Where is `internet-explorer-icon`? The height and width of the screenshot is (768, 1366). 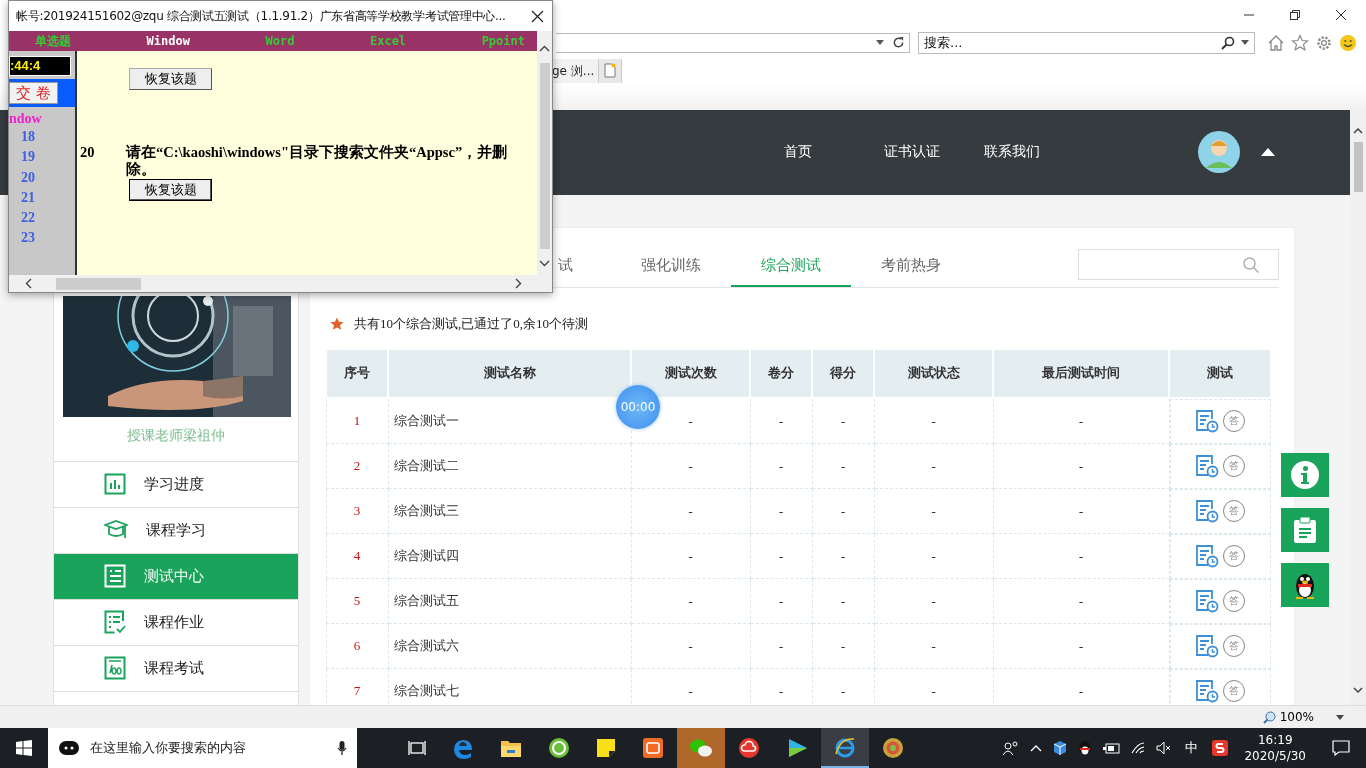 internet-explorer-icon is located at coordinates (845, 748).